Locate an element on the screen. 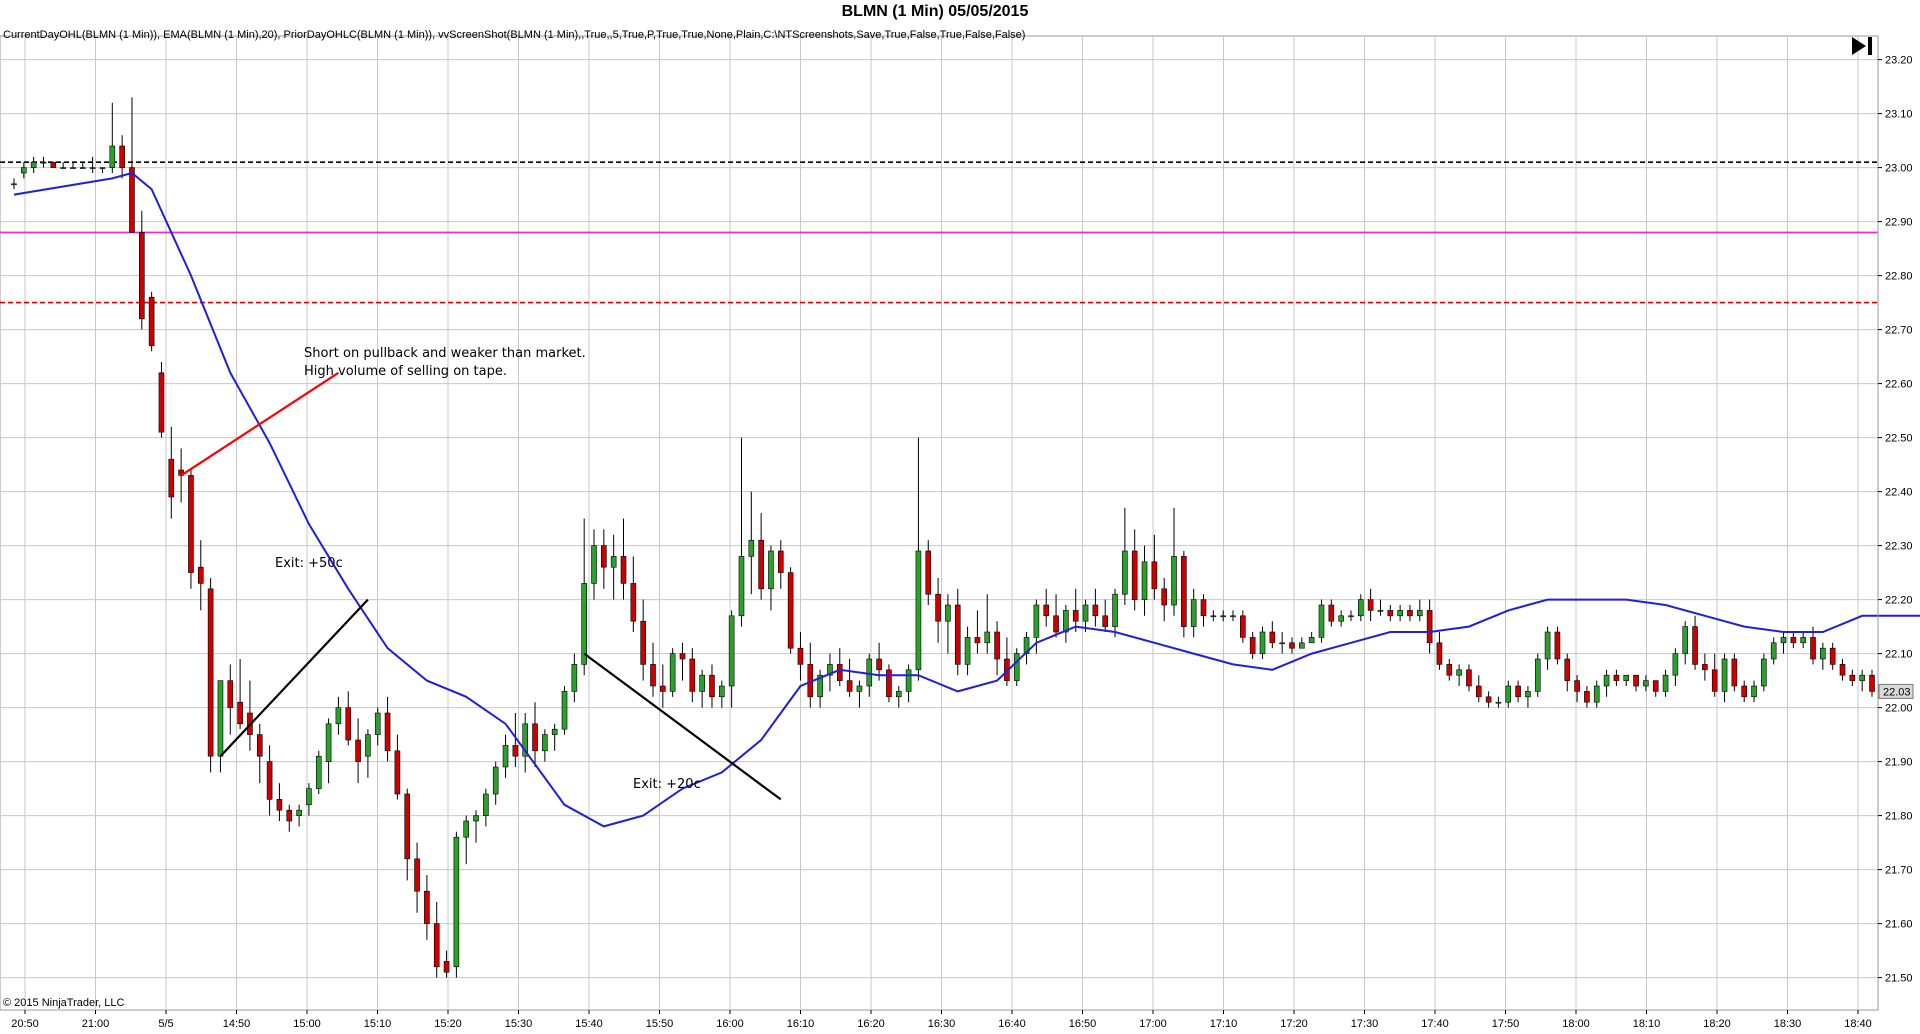 Image resolution: width=1920 pixels, height=1034 pixels. x-tick-label: 15:10 is located at coordinates (378, 1024).